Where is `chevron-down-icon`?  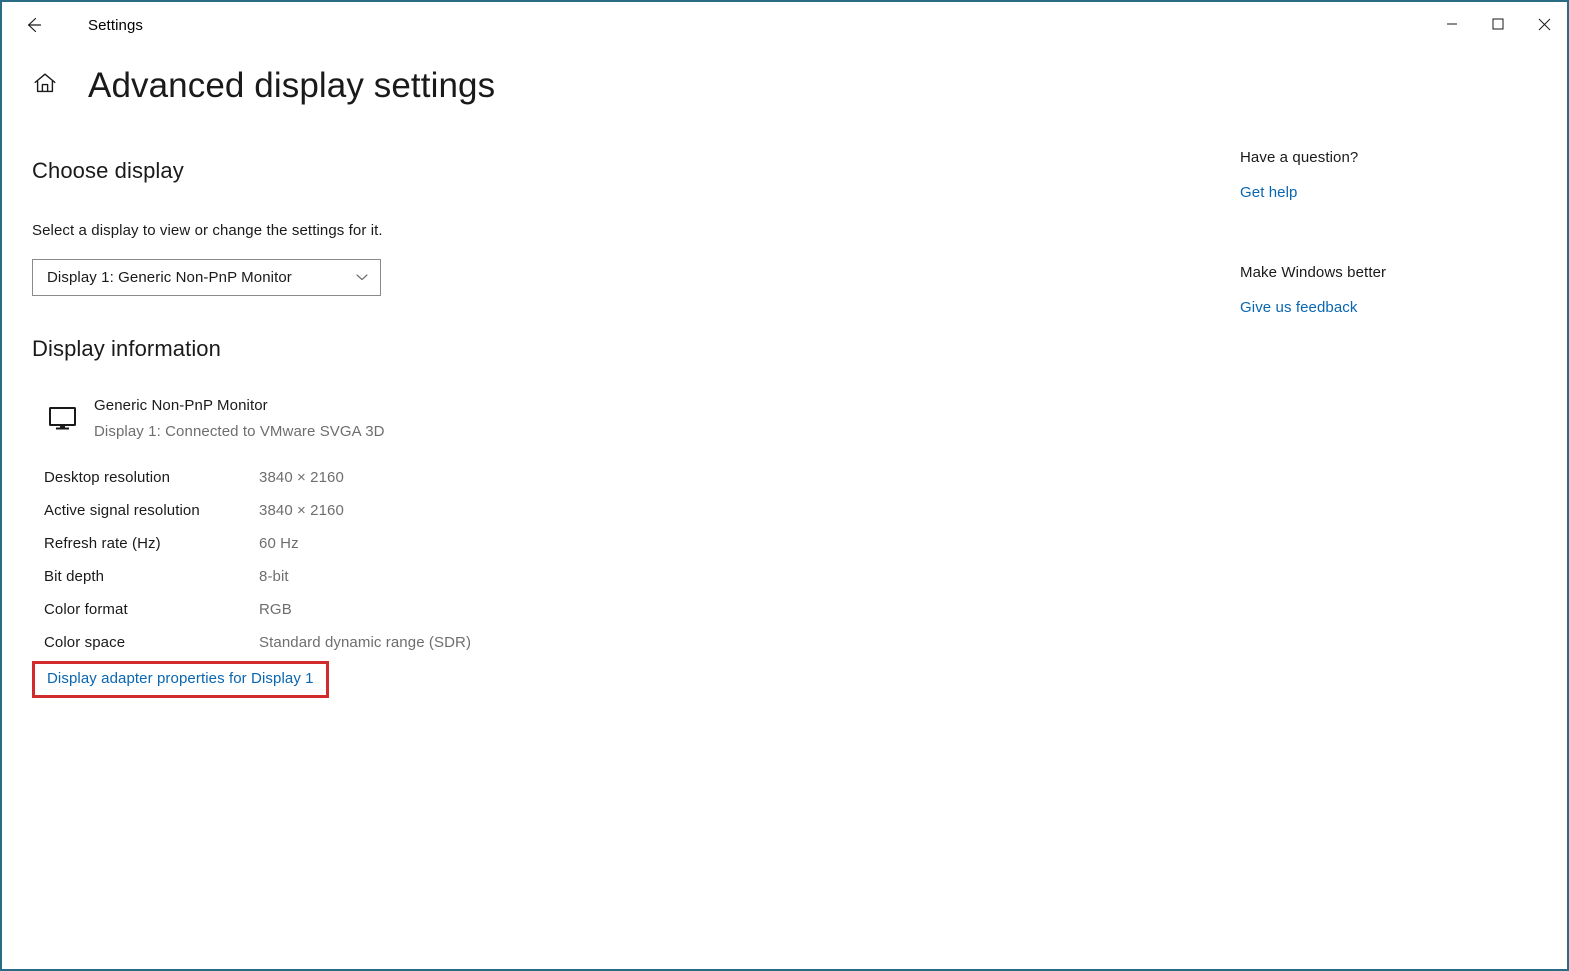 chevron-down-icon is located at coordinates (362, 277).